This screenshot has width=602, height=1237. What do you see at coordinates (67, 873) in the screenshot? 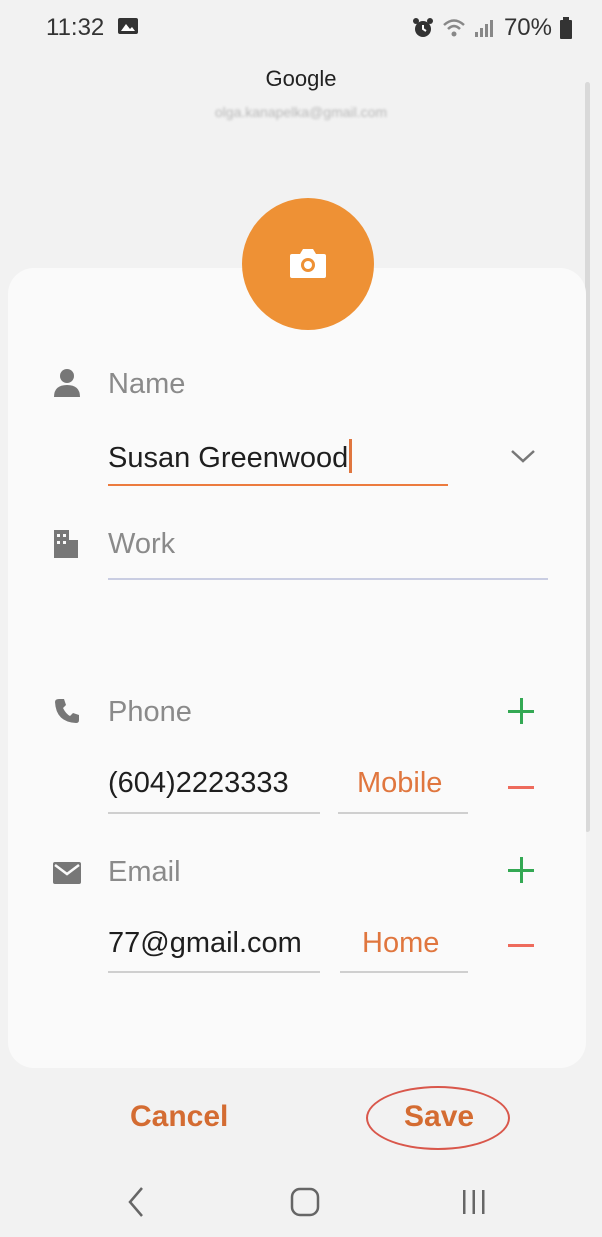
I see `mail-icon` at bounding box center [67, 873].